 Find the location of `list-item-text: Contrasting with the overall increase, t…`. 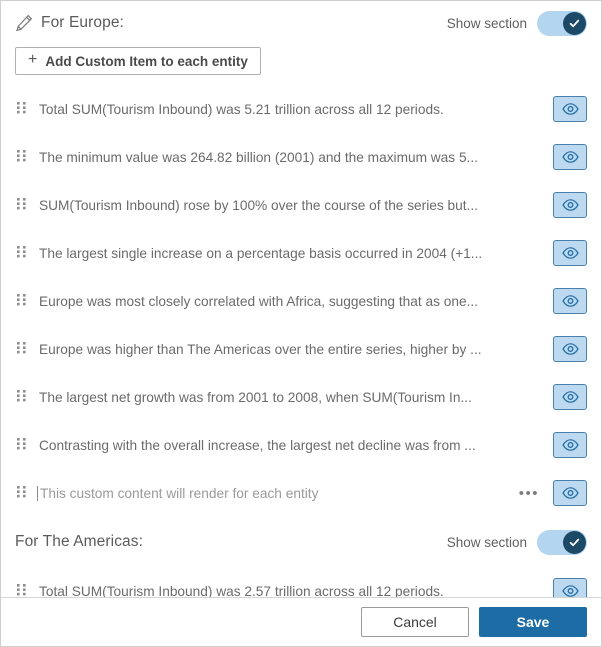

list-item-text: Contrasting with the overall increase, t… is located at coordinates (257, 445).